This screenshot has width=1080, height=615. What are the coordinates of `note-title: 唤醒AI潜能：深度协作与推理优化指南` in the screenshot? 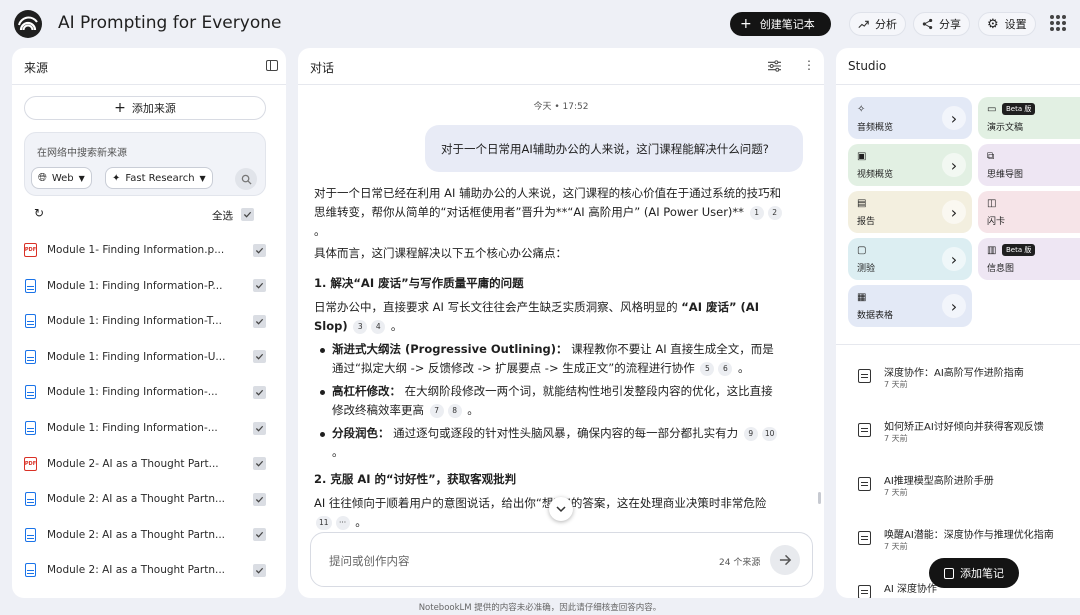 It's located at (969, 535).